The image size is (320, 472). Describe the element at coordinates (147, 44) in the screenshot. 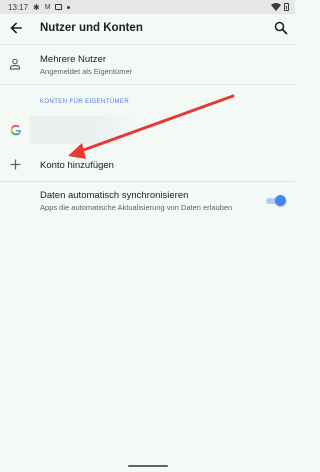

I see `app-bar-divider` at that location.